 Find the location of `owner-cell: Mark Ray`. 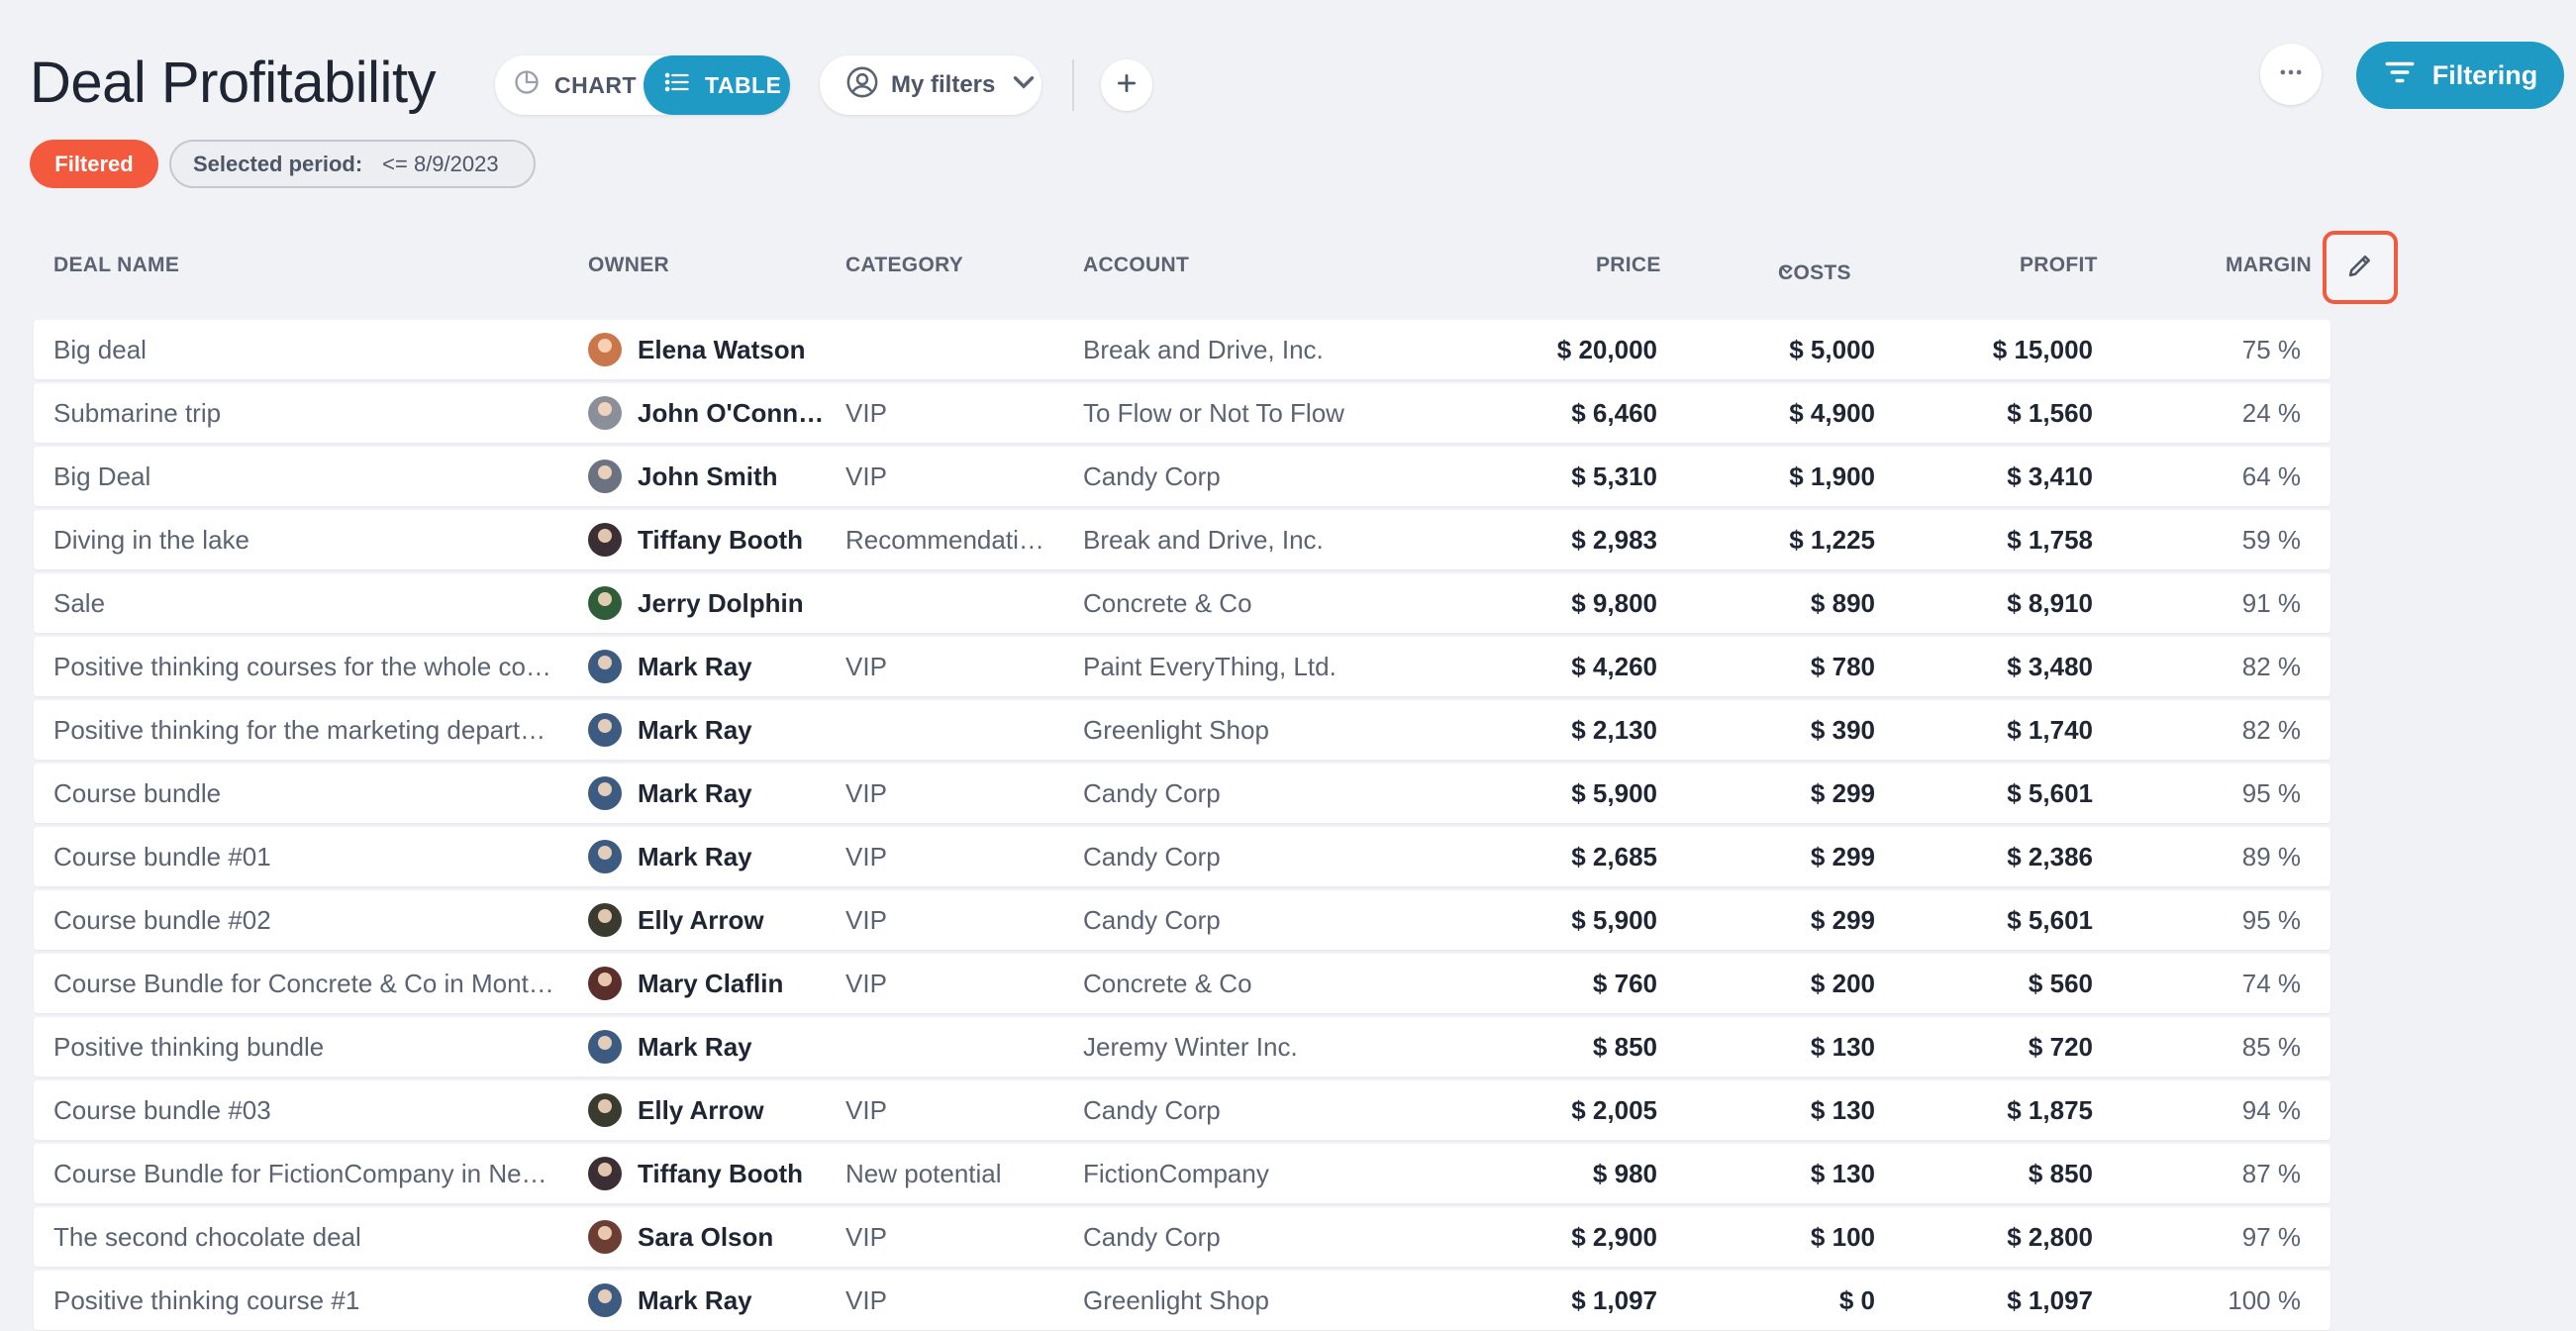

owner-cell: Mark Ray is located at coordinates (707, 857).